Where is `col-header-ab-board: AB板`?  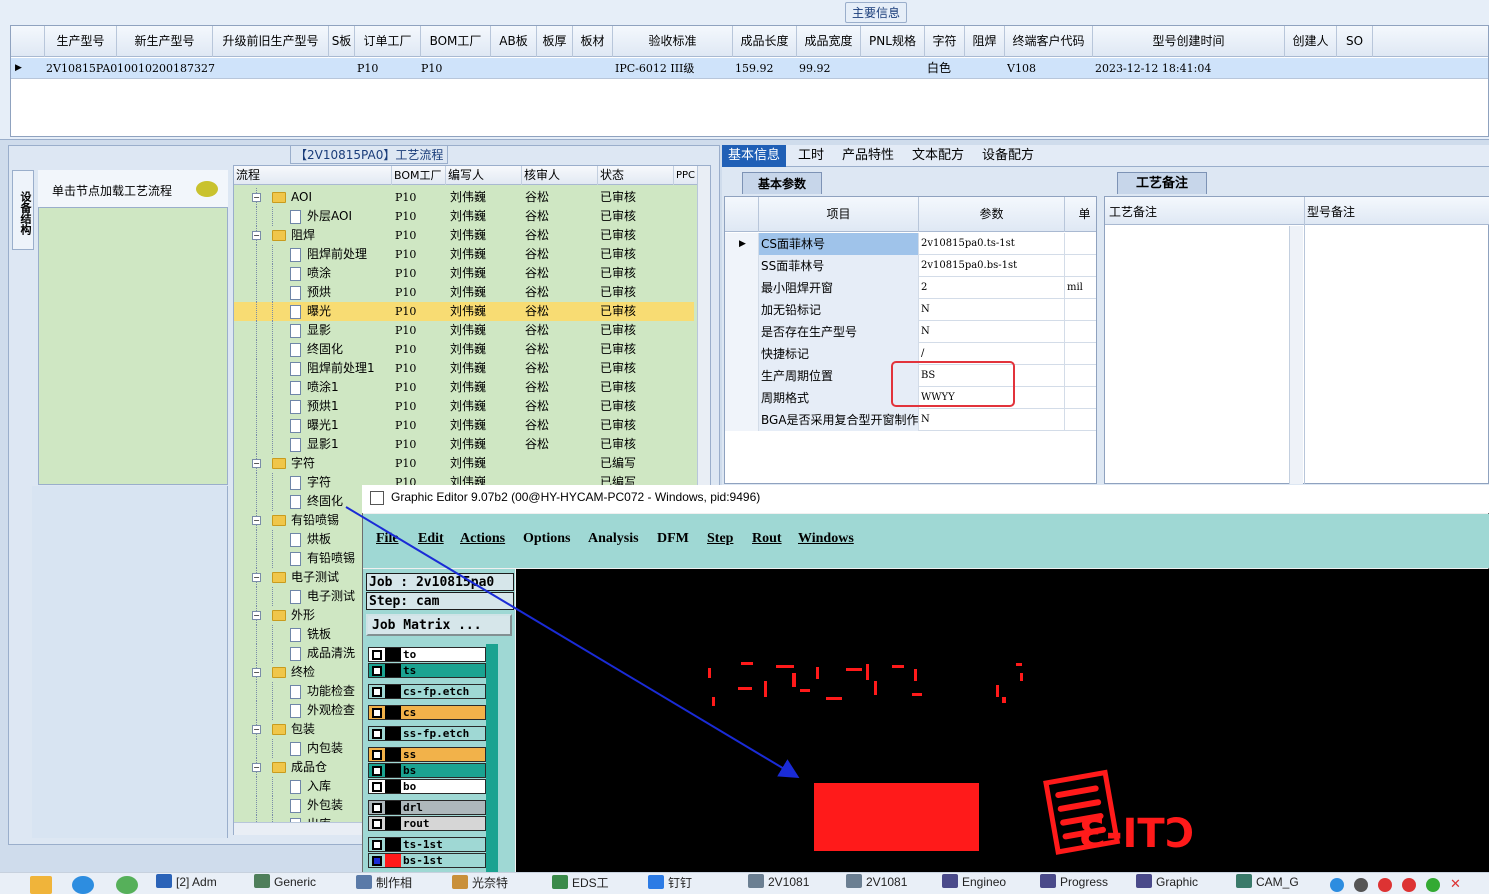
col-header-ab-board: AB板 is located at coordinates (514, 41).